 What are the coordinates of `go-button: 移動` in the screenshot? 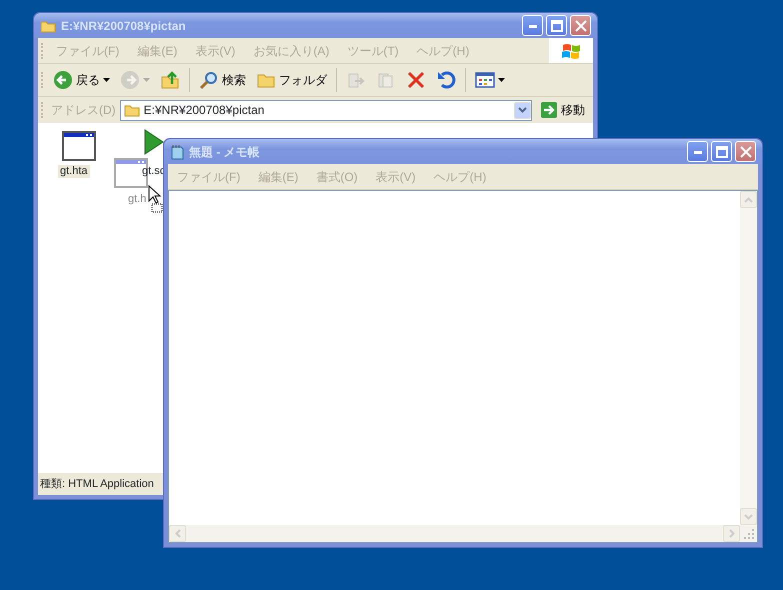 It's located at (562, 110).